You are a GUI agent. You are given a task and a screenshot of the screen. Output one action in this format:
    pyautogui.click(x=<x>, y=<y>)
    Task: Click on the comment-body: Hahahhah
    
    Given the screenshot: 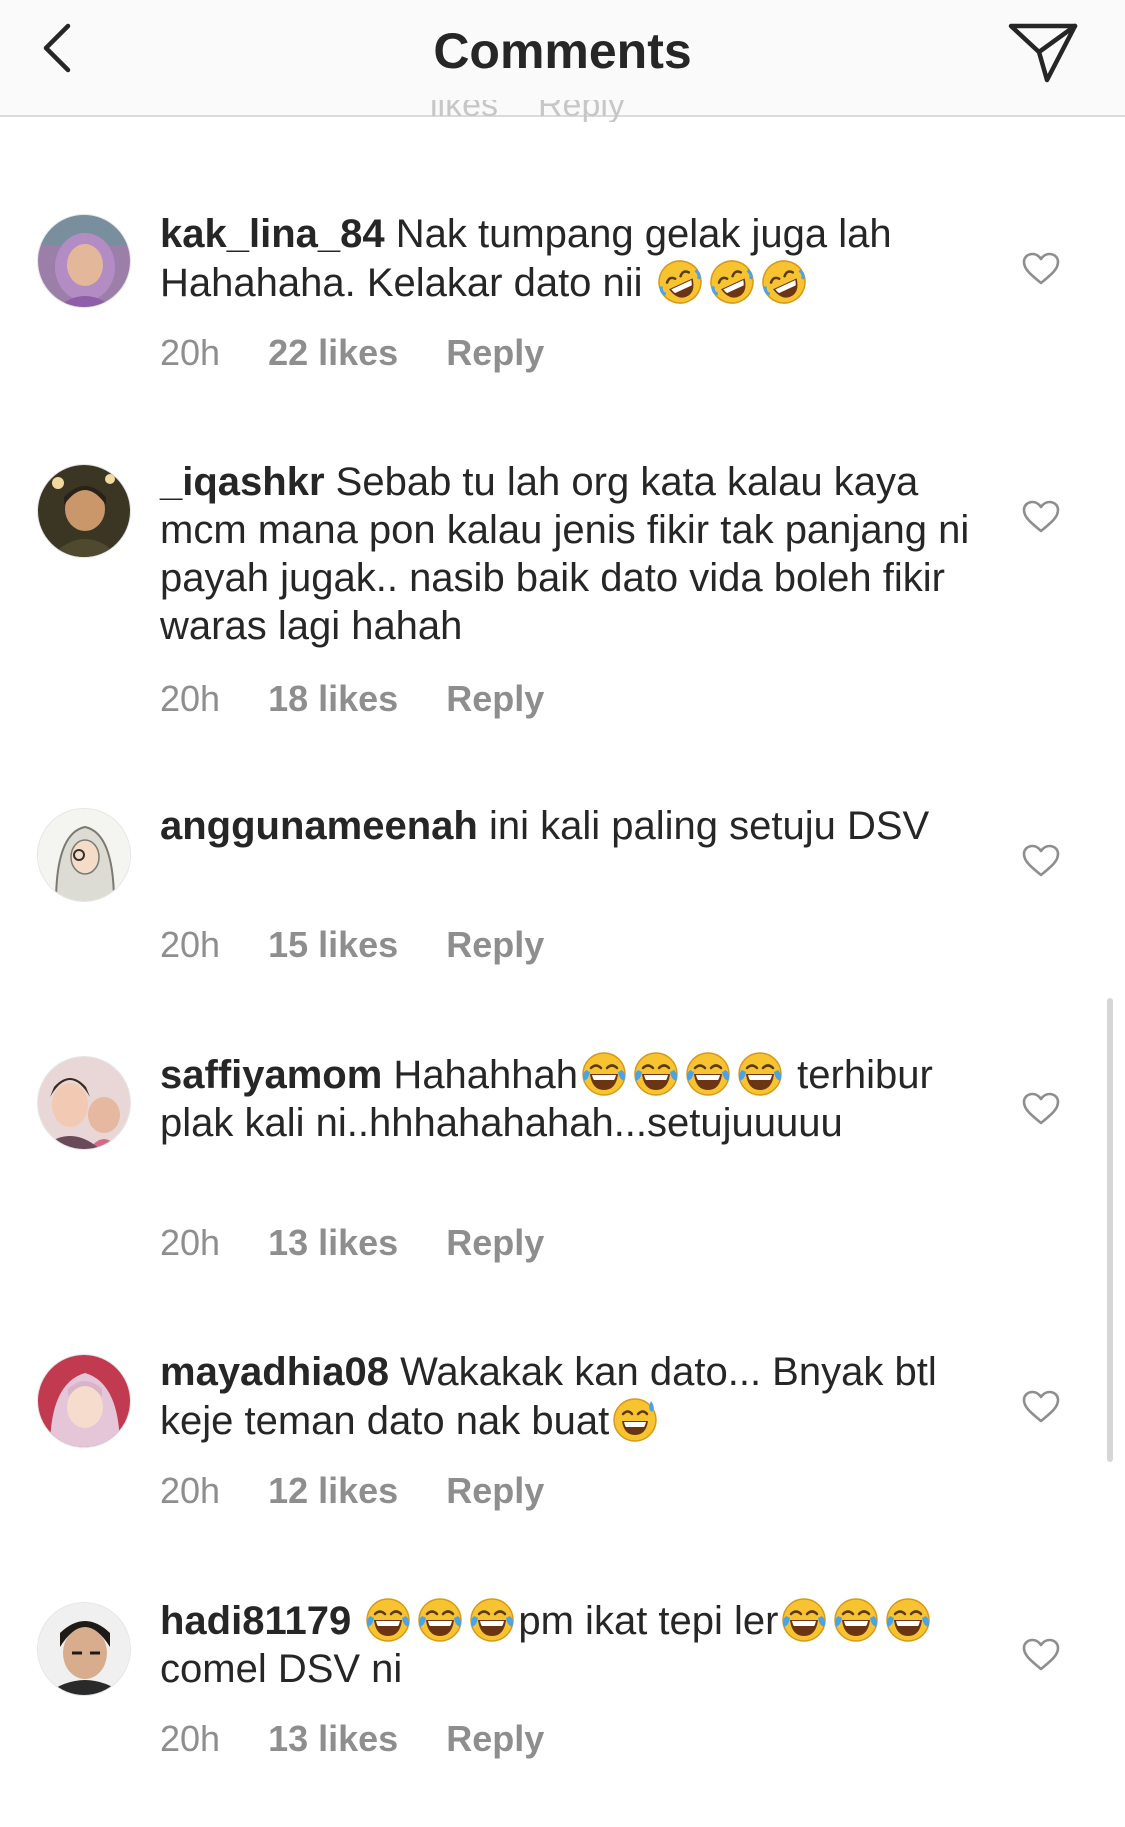 What is the action you would take?
    pyautogui.click(x=480, y=1075)
    